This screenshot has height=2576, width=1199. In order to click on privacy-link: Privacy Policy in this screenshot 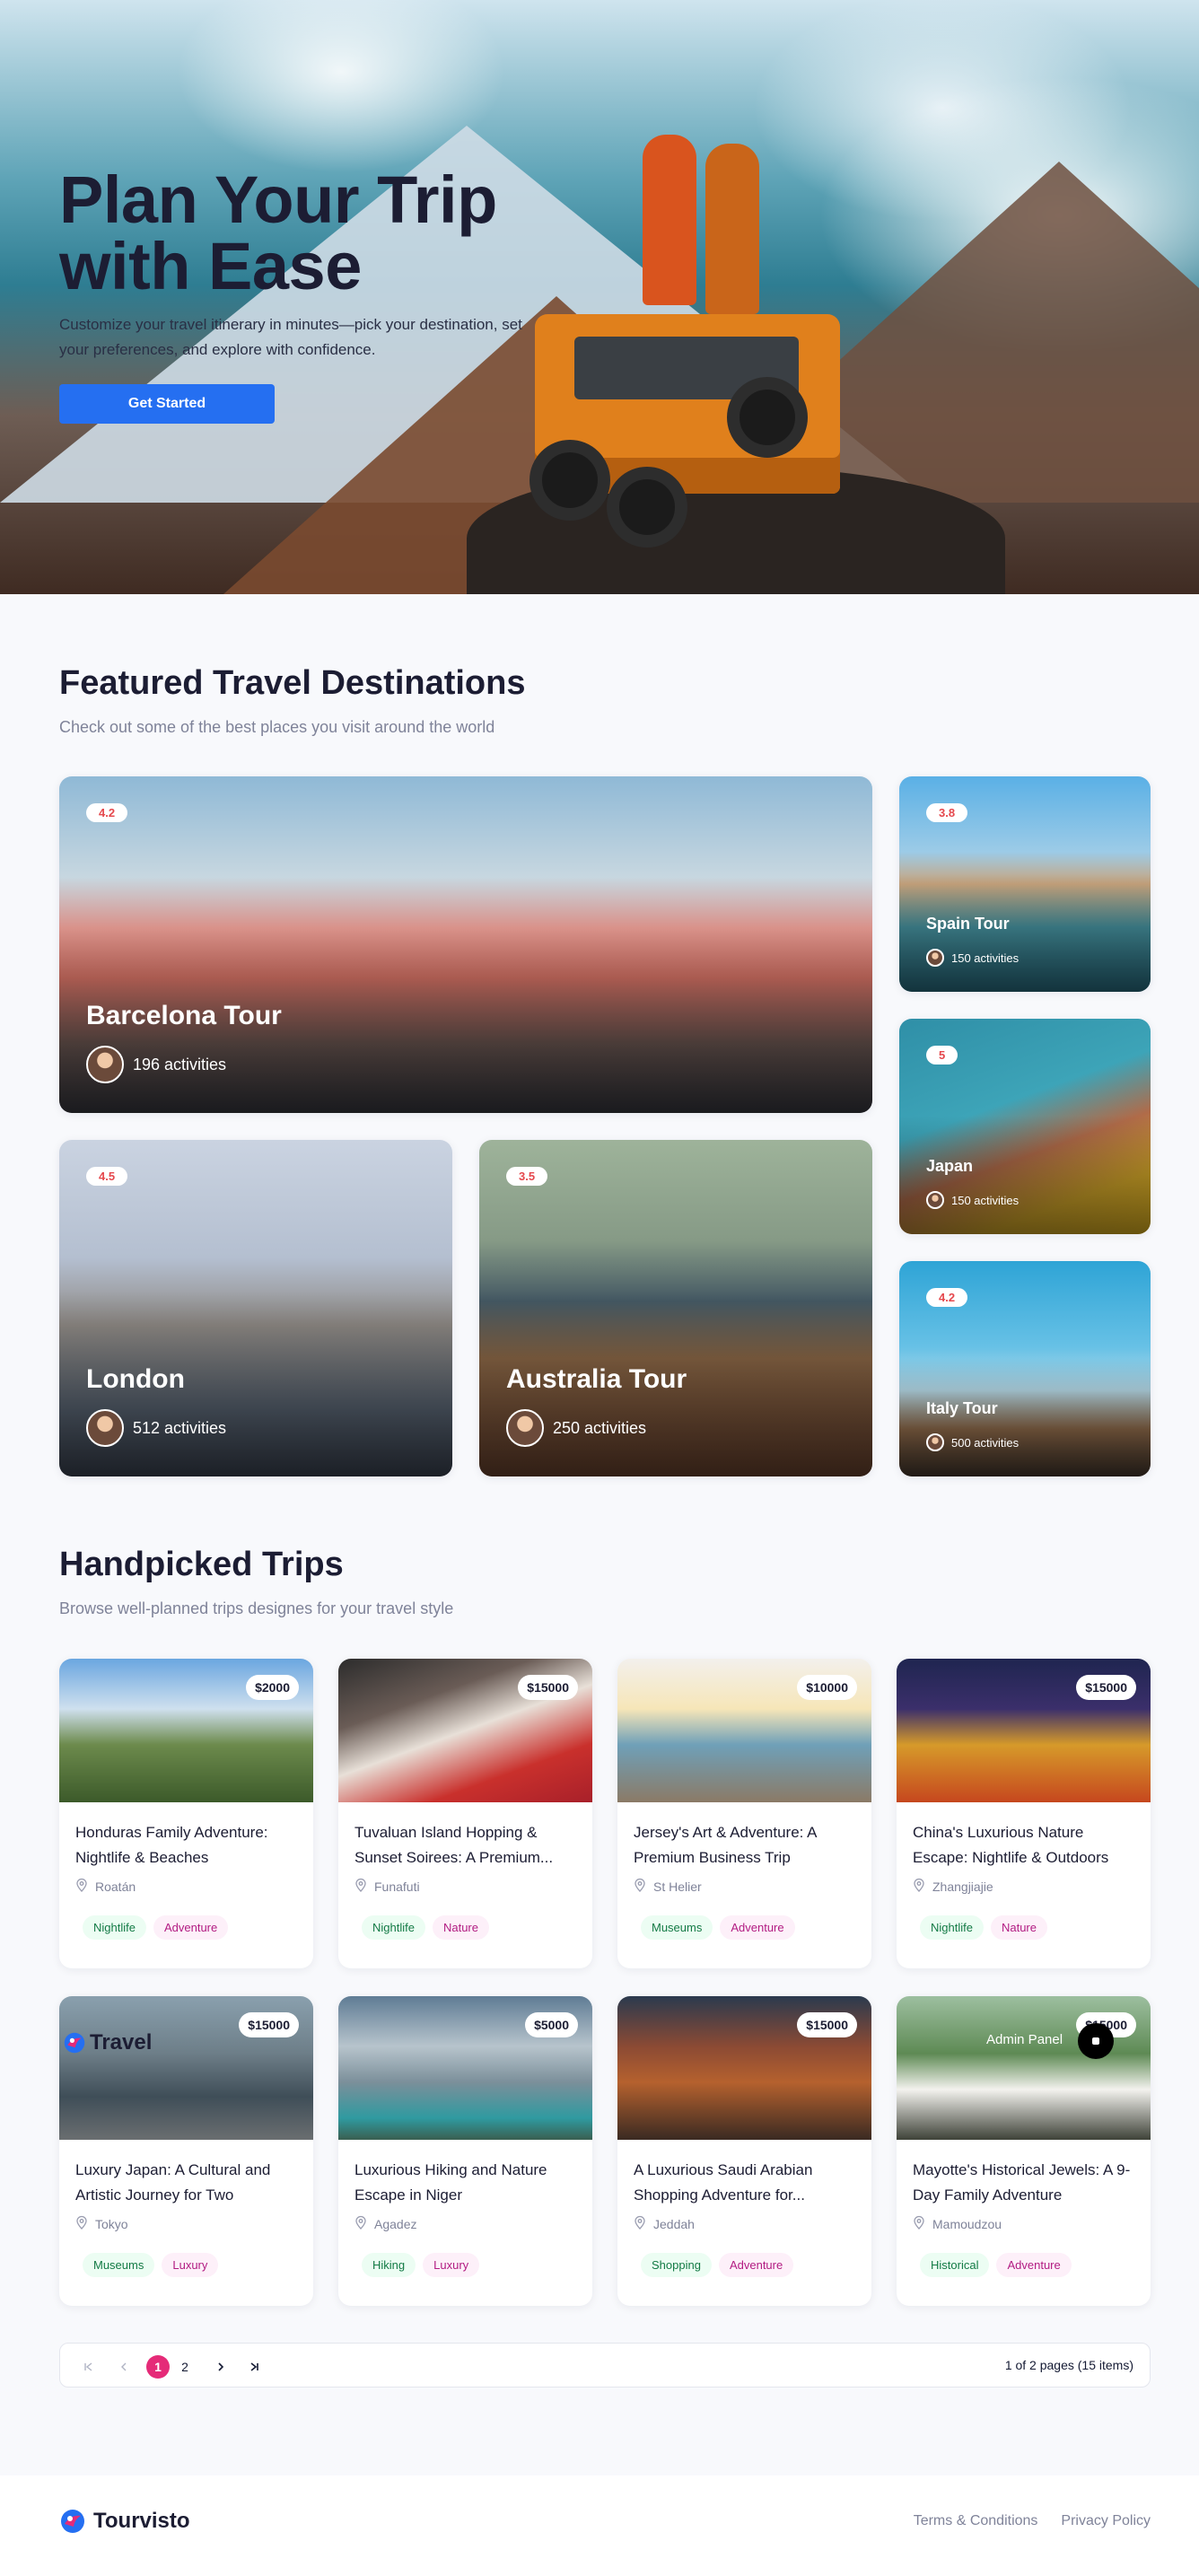, I will do `click(1106, 2521)`.